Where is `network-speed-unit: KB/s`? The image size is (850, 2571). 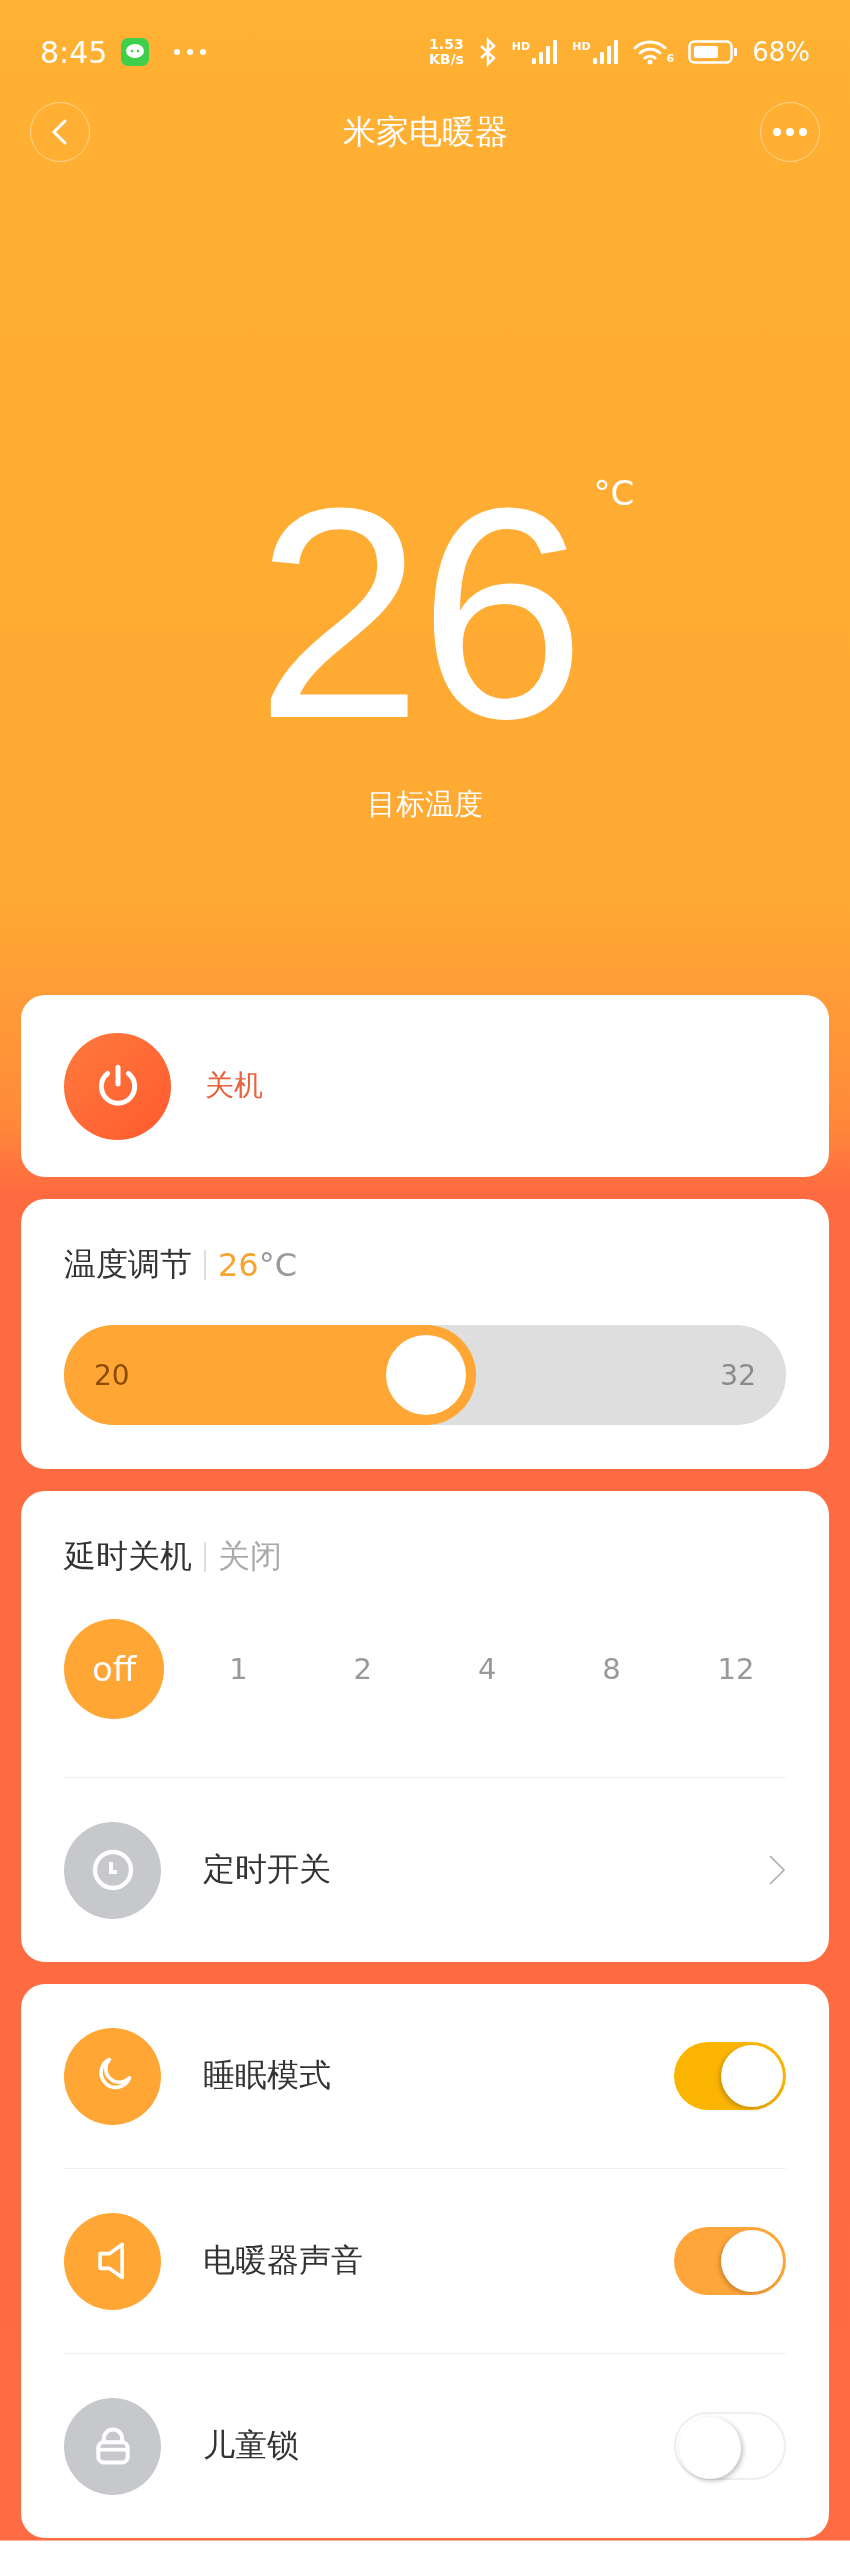
network-speed-unit: KB/s is located at coordinates (446, 59).